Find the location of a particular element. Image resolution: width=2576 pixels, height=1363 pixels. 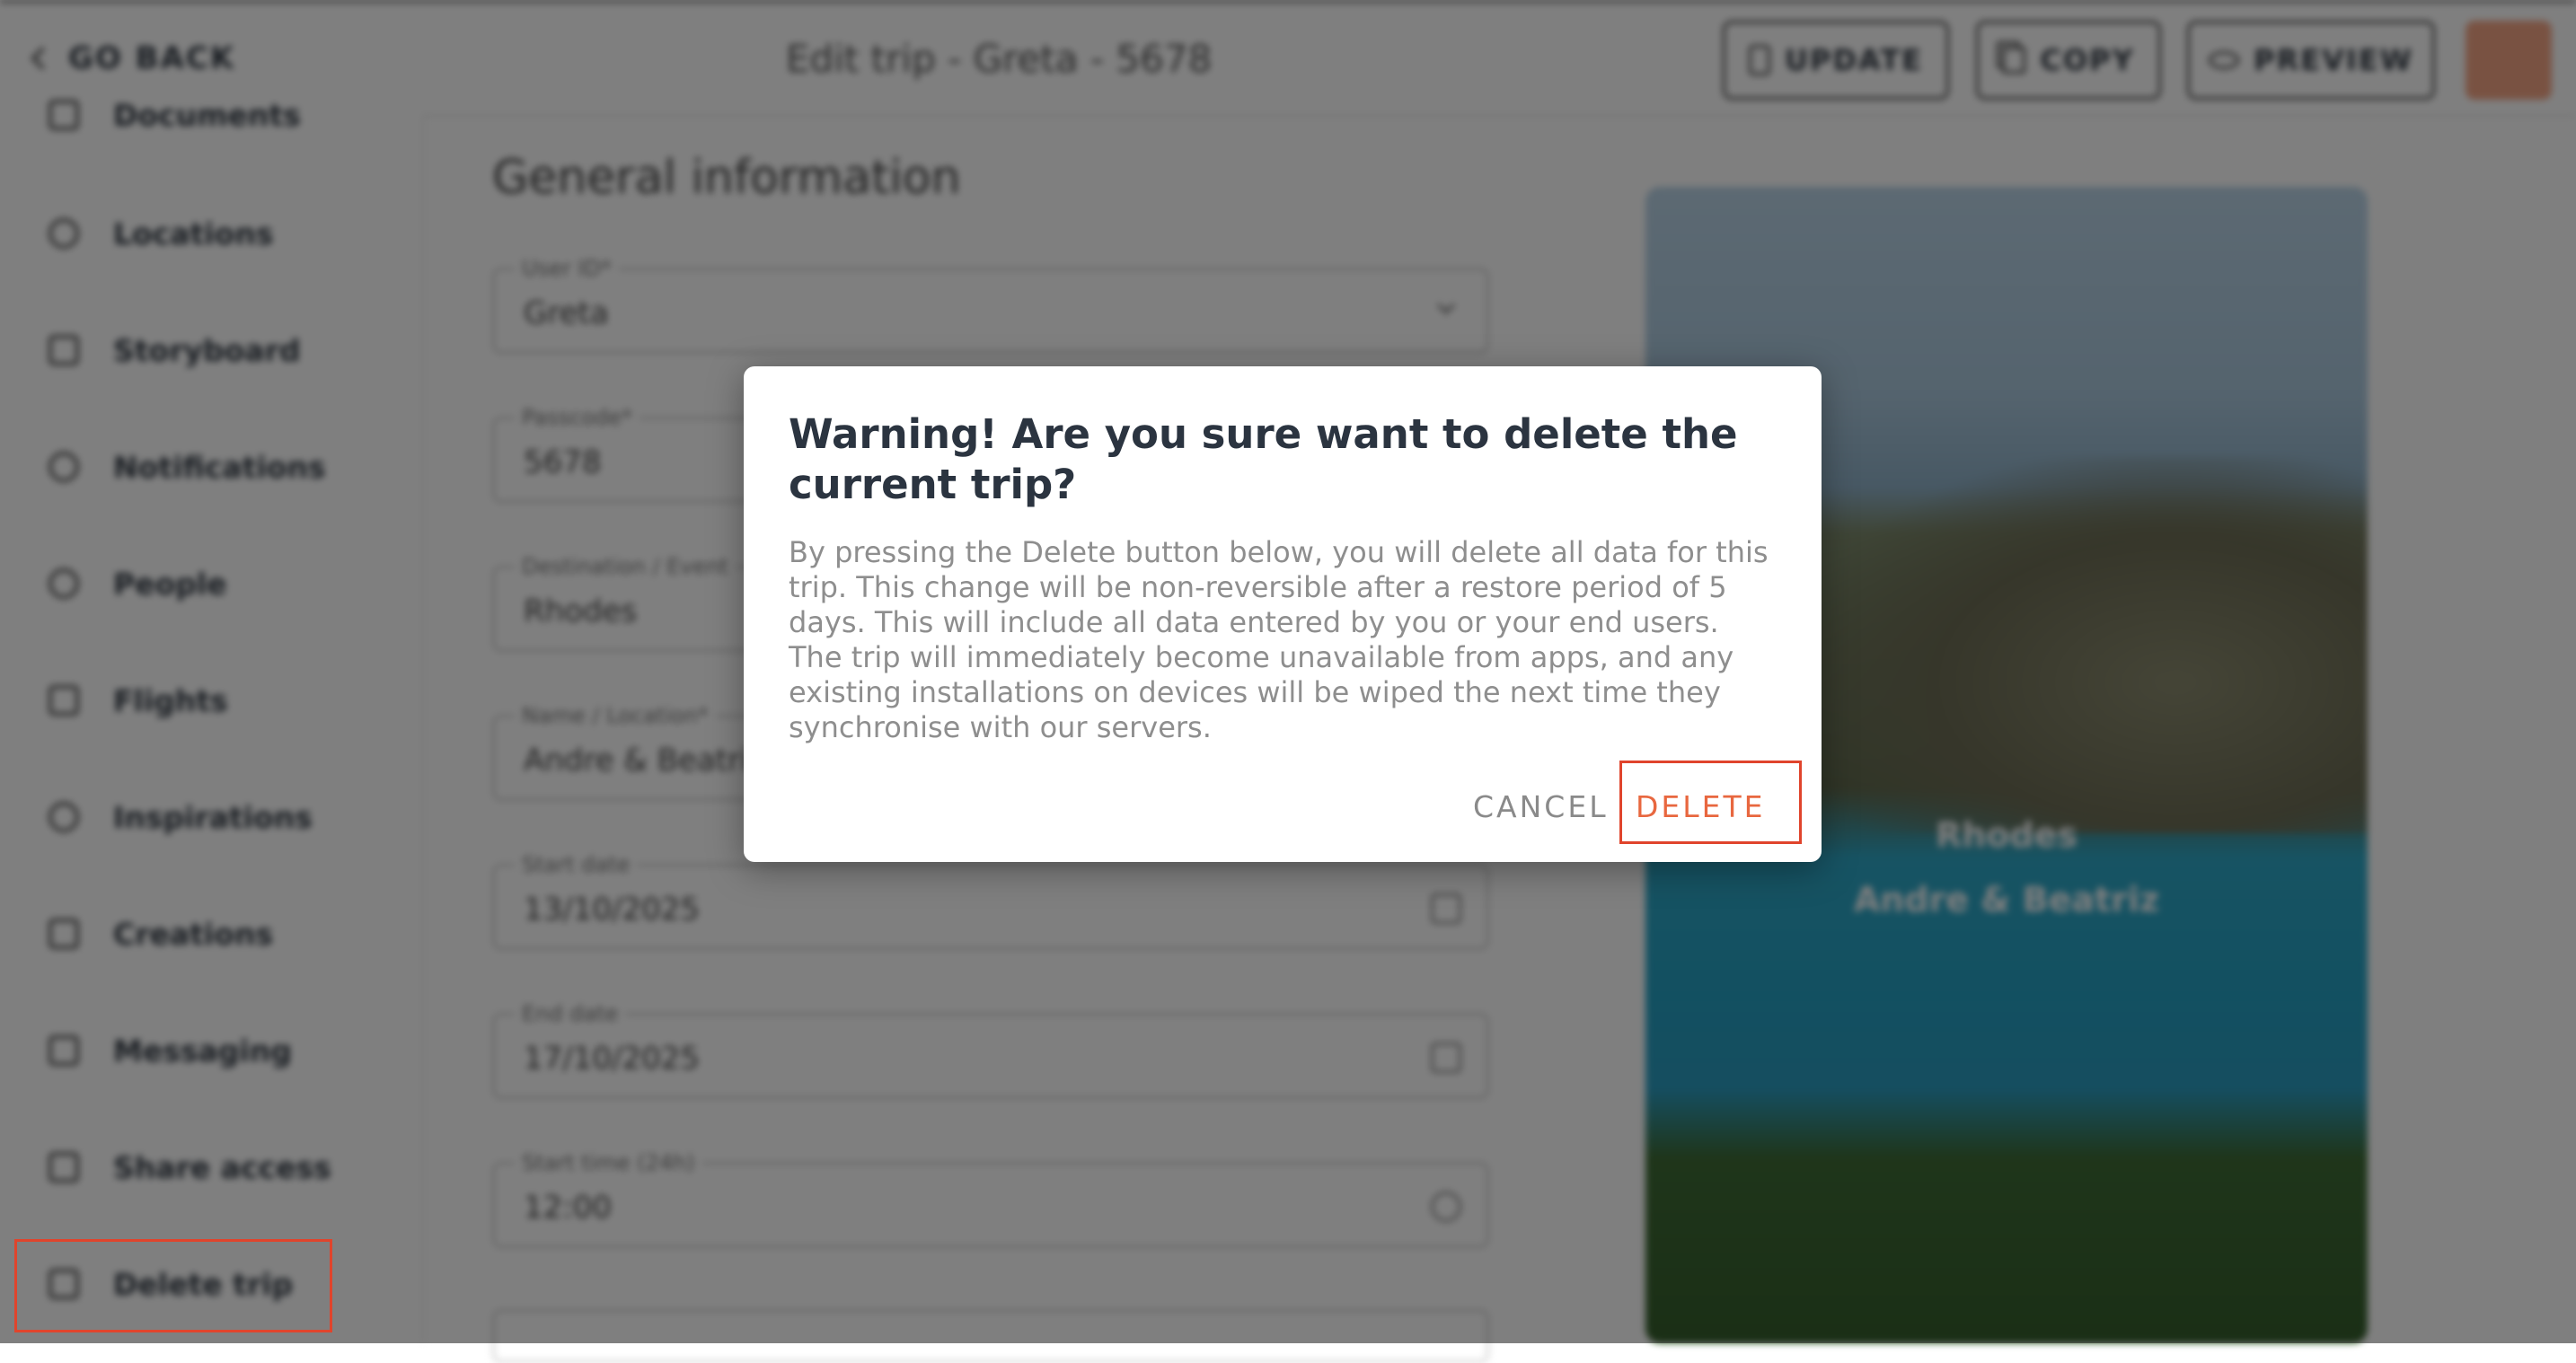

highlight-delete-button is located at coordinates (1710, 802).